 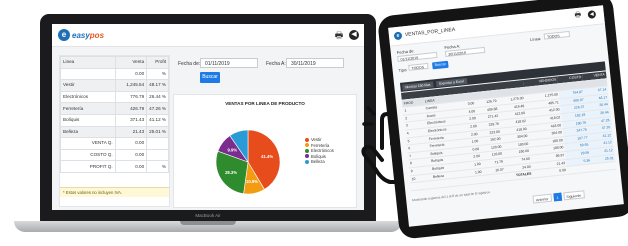 I want to click on logo-text: easypos, so click(x=88, y=35).